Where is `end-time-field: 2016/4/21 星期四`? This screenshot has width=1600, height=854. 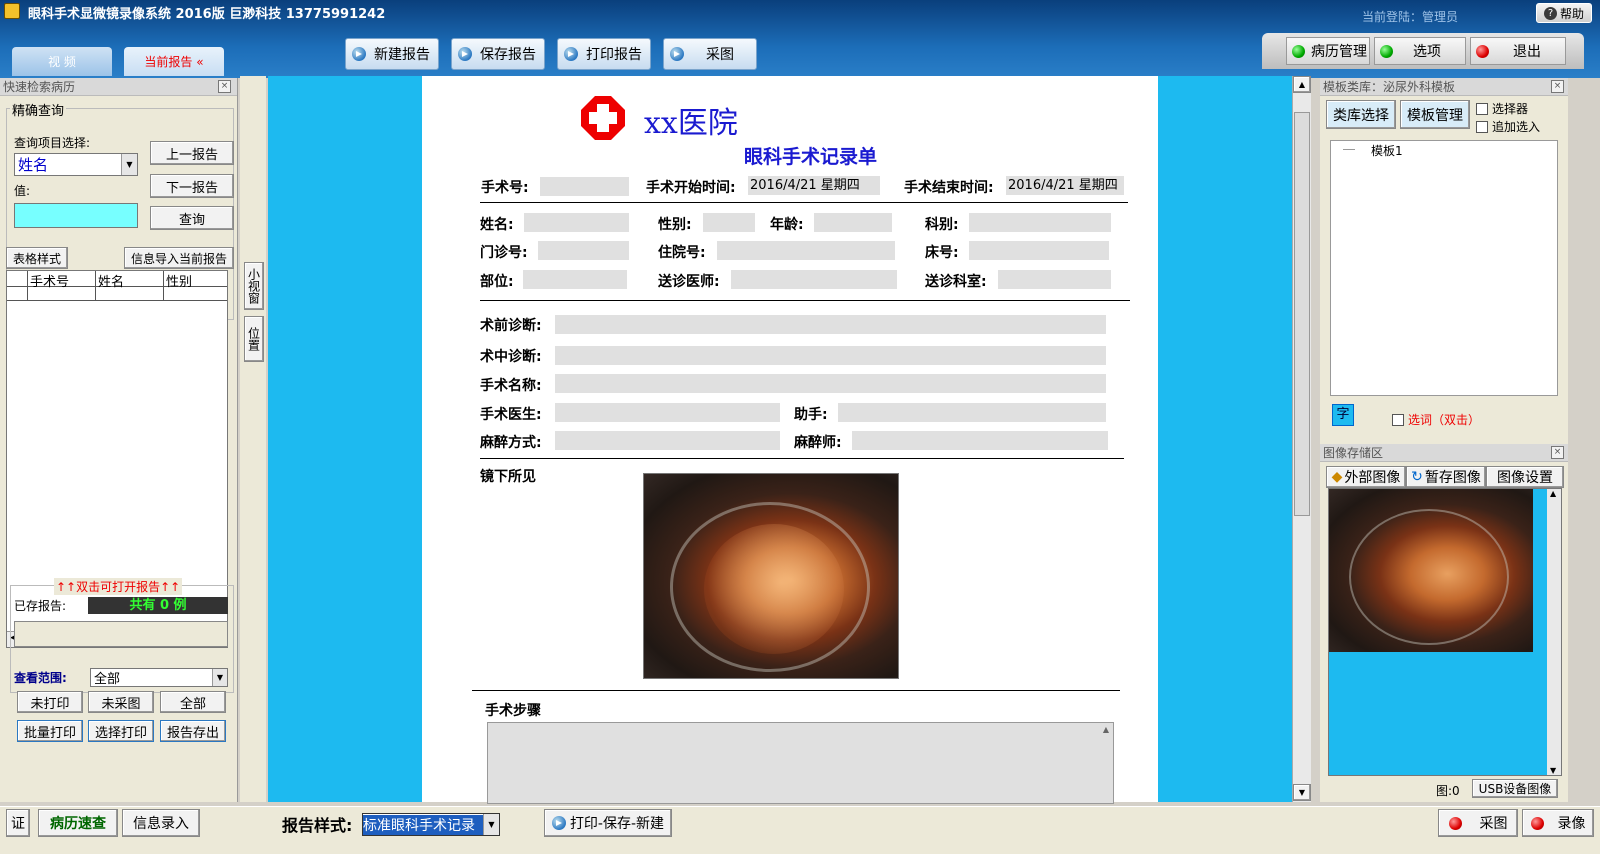 end-time-field: 2016/4/21 星期四 is located at coordinates (1065, 185).